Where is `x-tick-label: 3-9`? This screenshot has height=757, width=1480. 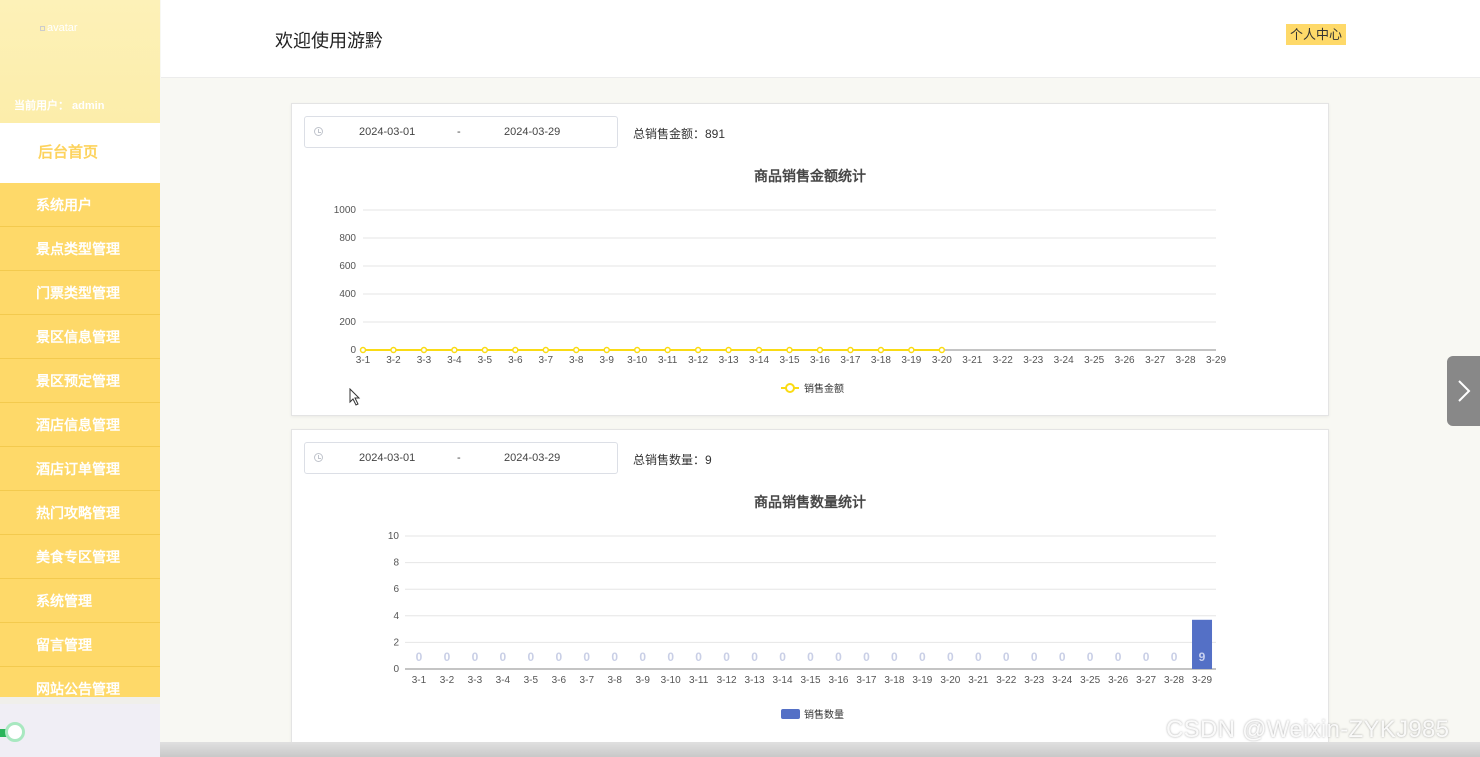 x-tick-label: 3-9 is located at coordinates (606, 360).